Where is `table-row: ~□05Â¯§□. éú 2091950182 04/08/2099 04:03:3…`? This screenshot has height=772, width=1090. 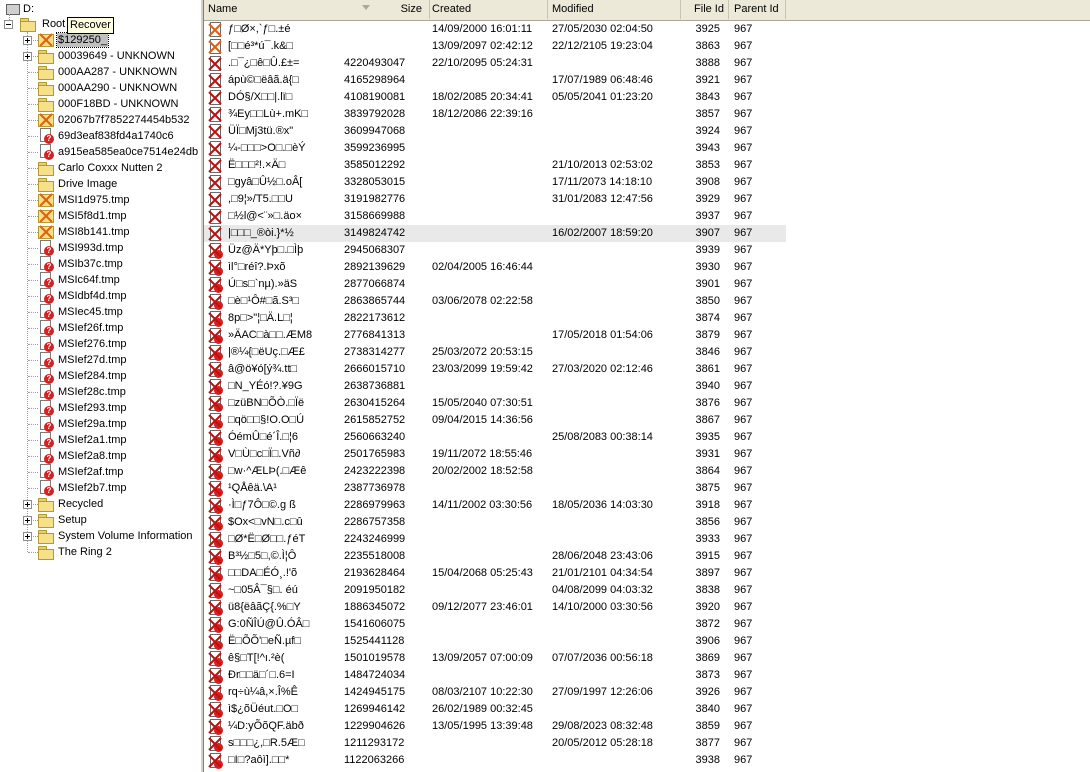 table-row: ~□05Â¯§□. éú 2091950182 04/08/2099 04:03:3… is located at coordinates (495, 590).